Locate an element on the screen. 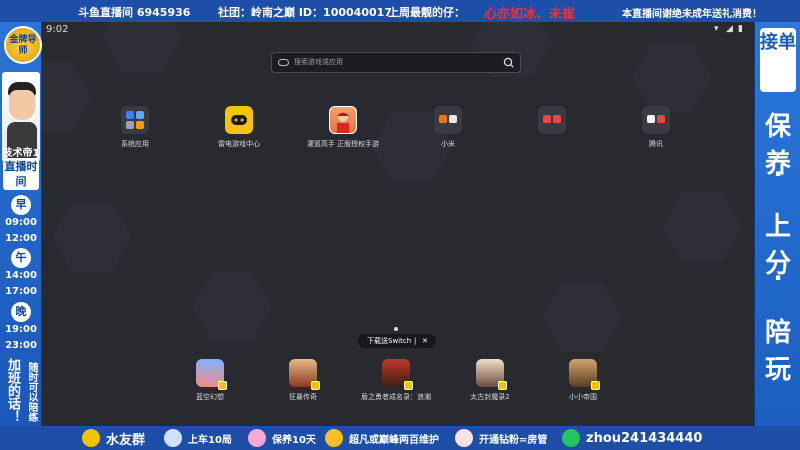 Image resolution: width=800 pixels, height=450 pixels. app-label: 狂暴传奇 is located at coordinates (303, 397).